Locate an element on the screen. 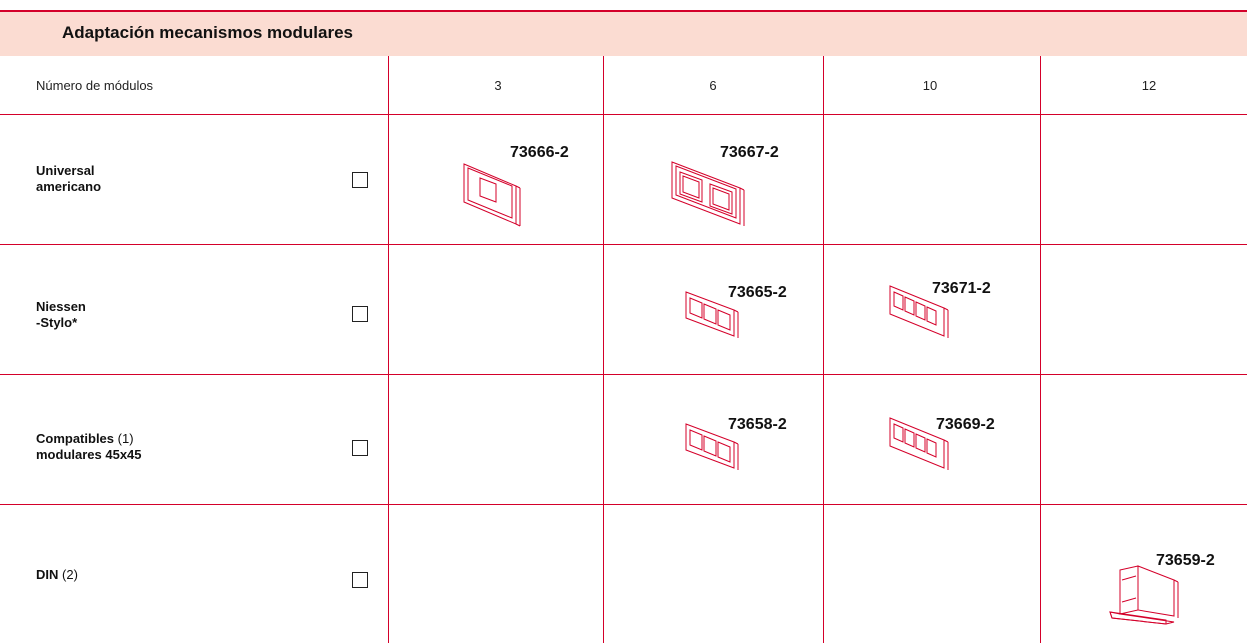  table-title: Adaptación mecanismos modulares is located at coordinates (207, 32).